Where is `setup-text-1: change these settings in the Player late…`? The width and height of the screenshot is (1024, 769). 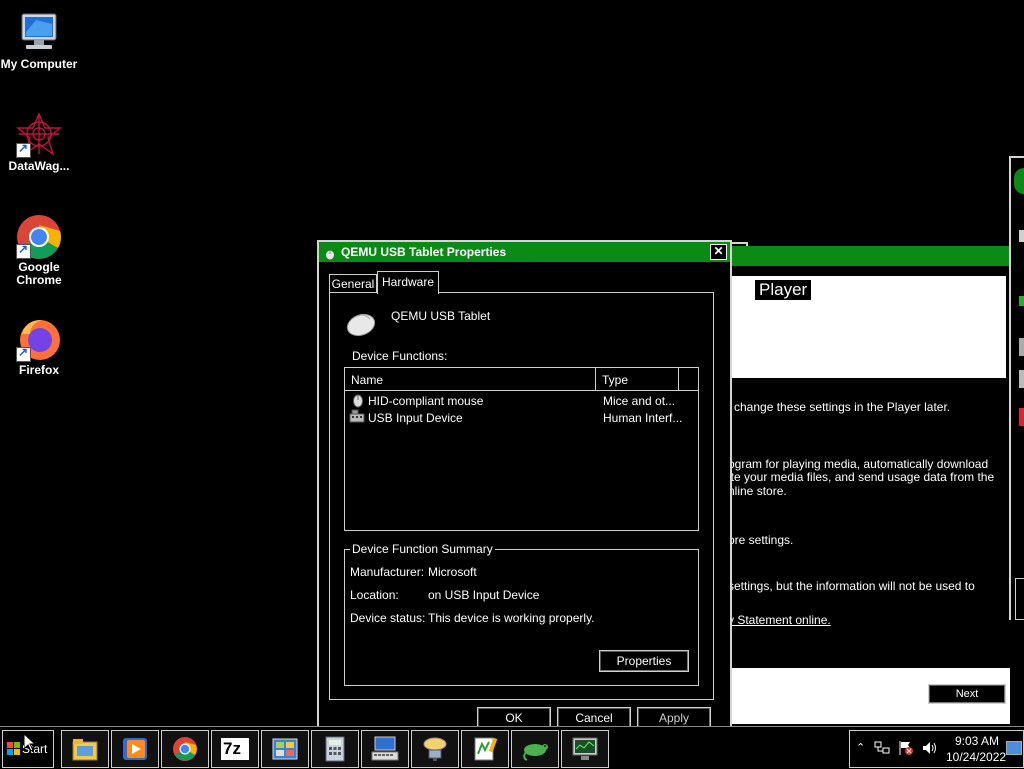 setup-text-1: change these settings in the Player late… is located at coordinates (842, 407).